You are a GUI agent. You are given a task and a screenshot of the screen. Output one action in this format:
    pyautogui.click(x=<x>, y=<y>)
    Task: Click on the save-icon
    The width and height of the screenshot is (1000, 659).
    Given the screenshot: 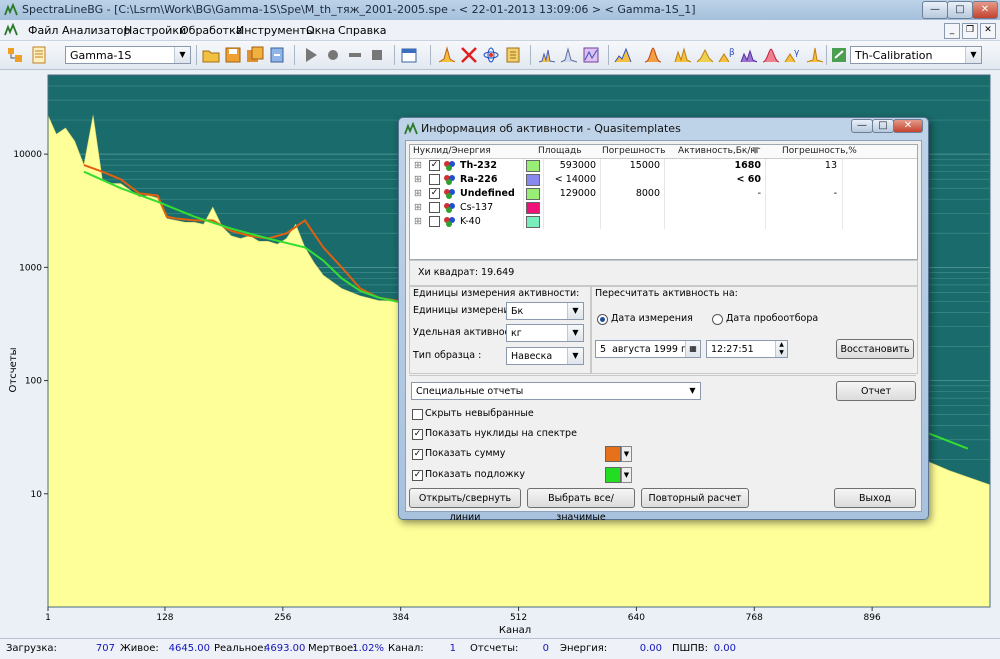 What is the action you would take?
    pyautogui.click(x=233, y=55)
    